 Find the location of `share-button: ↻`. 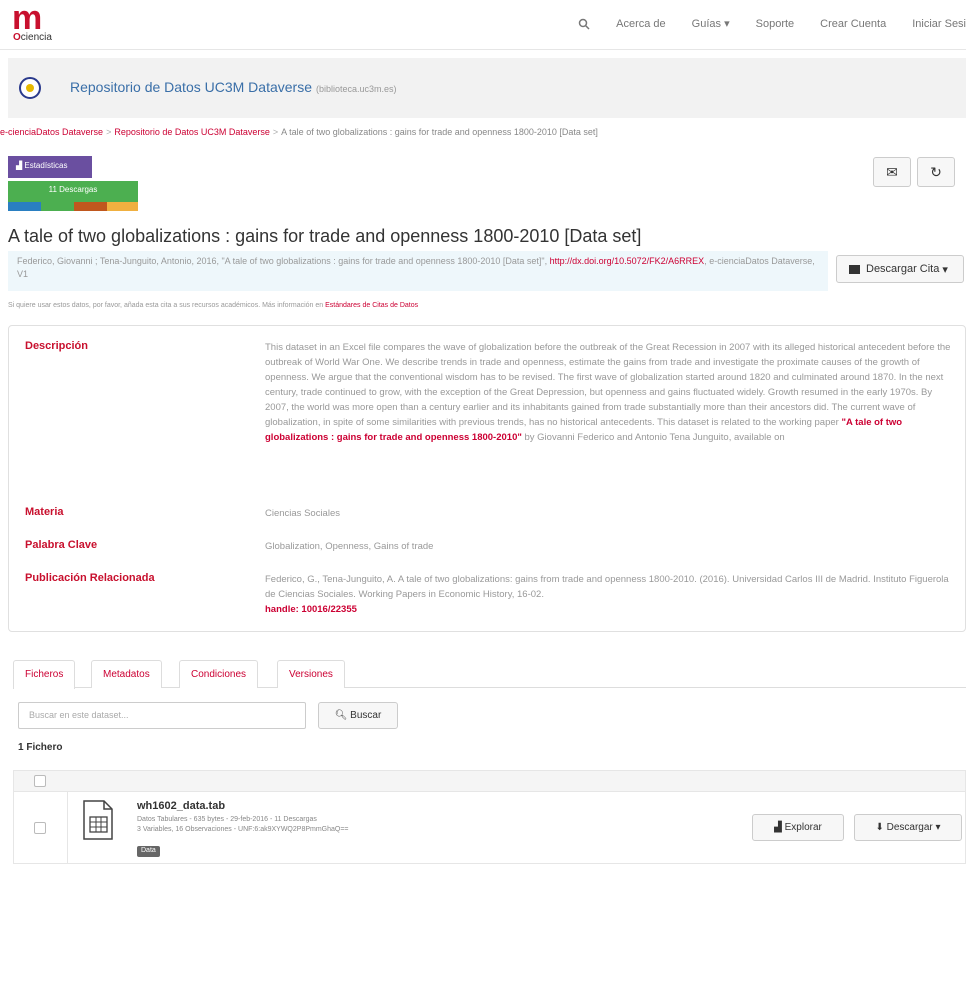

share-button: ↻ is located at coordinates (936, 172).